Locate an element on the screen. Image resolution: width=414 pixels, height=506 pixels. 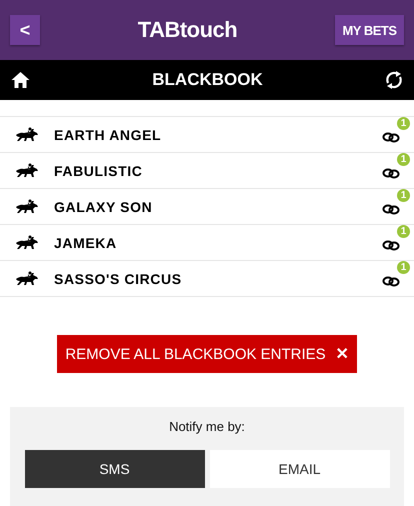
remove-all-button: REMOVE ALL BLACKBOOK ENTRIES ✕ is located at coordinates (207, 354).